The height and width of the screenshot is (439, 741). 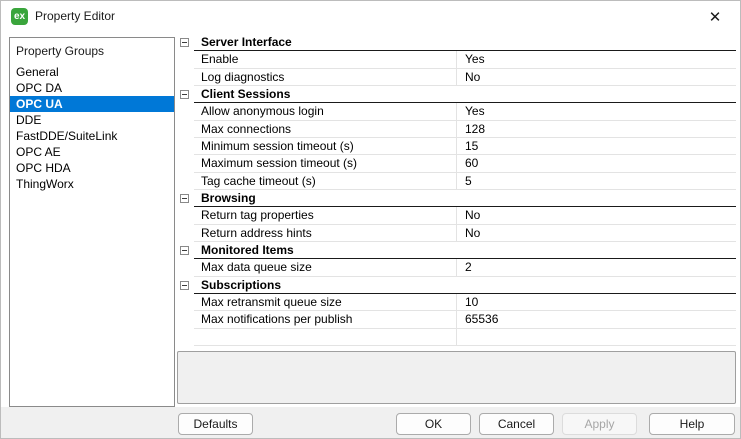 I want to click on property-name: Max notifications per publish, so click(x=325, y=319).